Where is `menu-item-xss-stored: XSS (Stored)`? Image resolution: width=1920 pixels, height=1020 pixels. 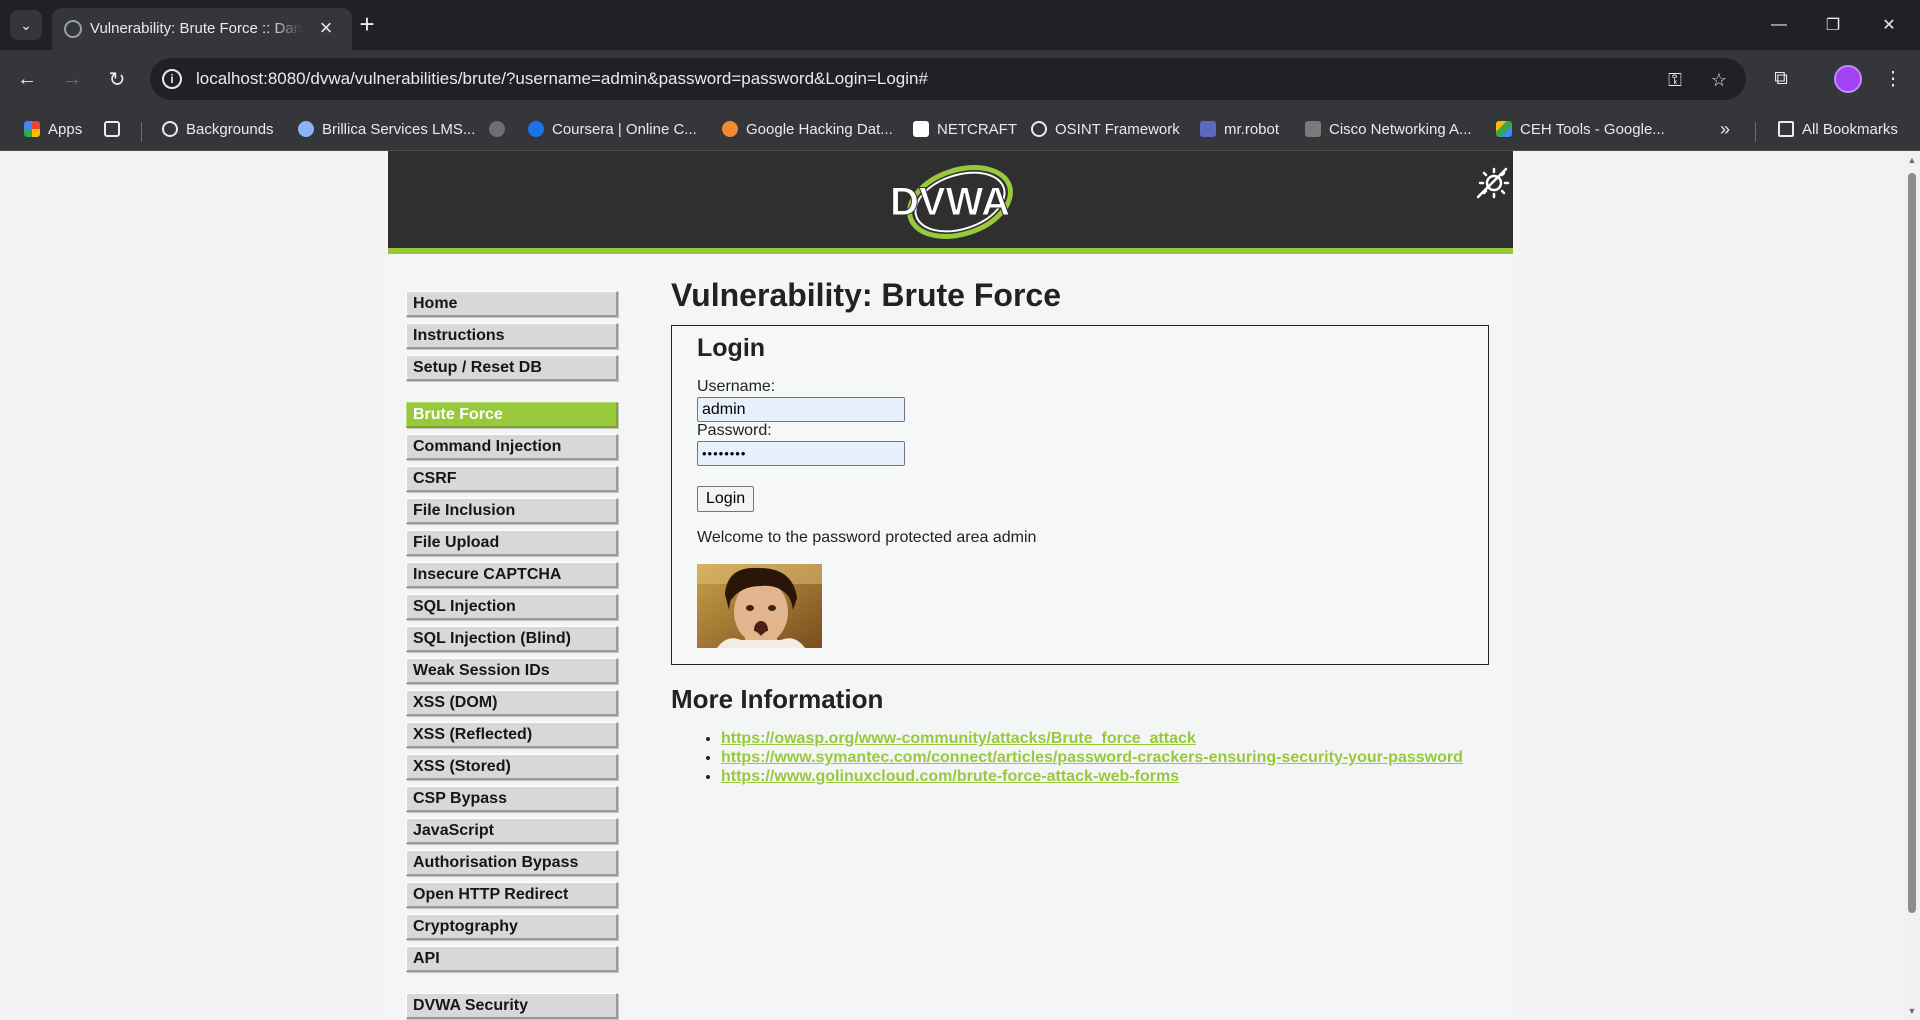 menu-item-xss-stored: XSS (Stored) is located at coordinates (512, 767).